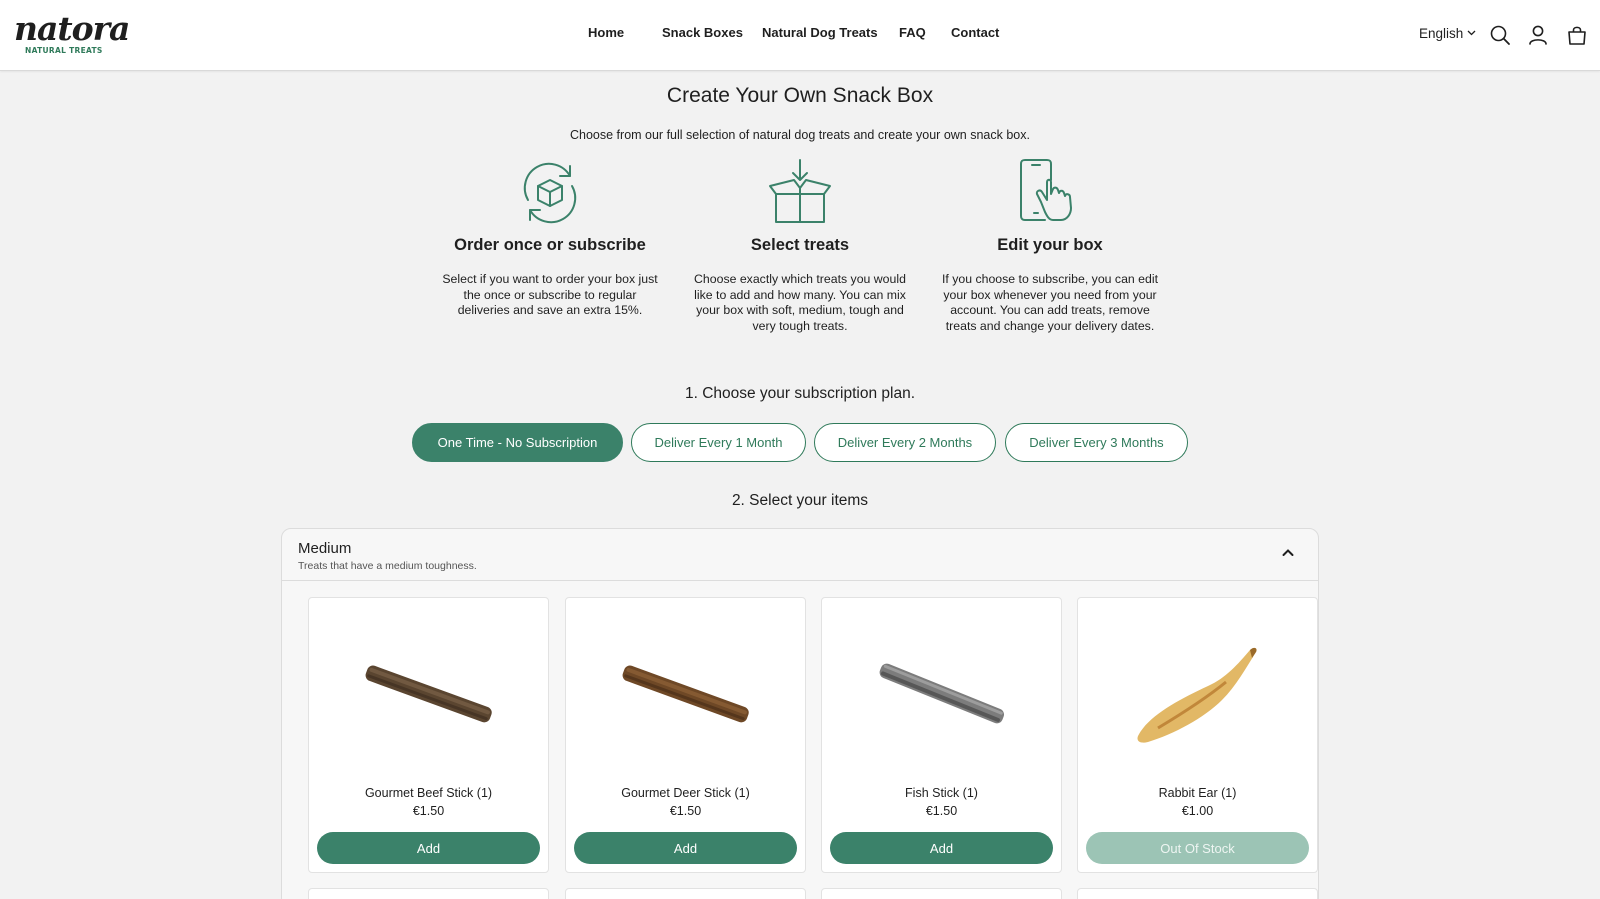  Describe the element at coordinates (1538, 35) in the screenshot. I see `account-icon` at that location.